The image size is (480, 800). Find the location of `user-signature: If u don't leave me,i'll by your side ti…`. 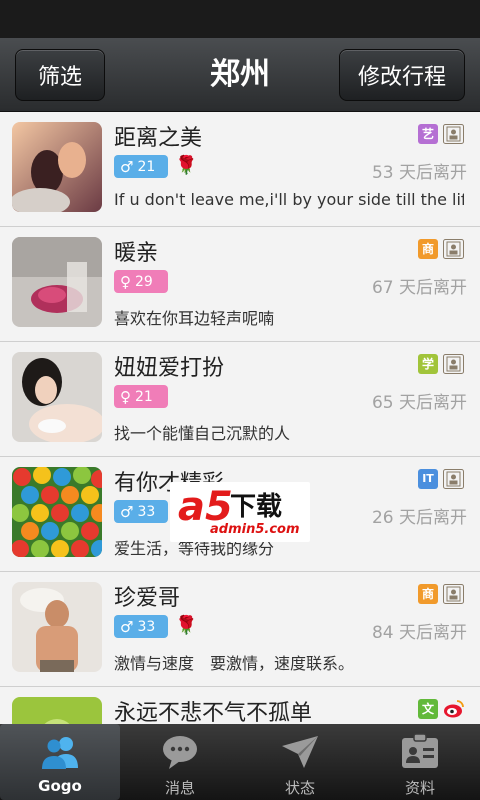

user-signature: If u don't leave me,i'll by your side ti… is located at coordinates (289, 199).